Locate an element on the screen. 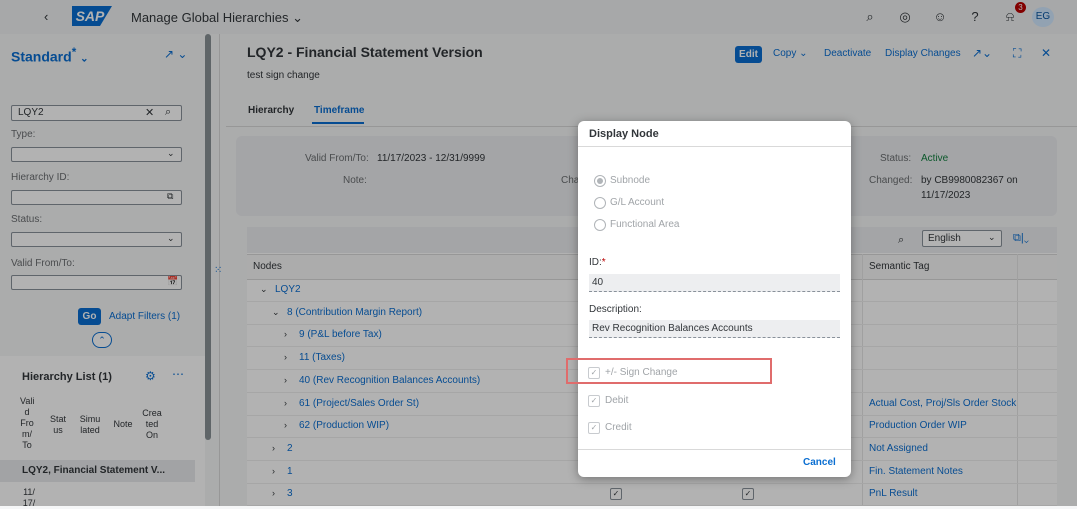 The width and height of the screenshot is (1077, 509). cancel-button: Cancel is located at coordinates (819, 462).